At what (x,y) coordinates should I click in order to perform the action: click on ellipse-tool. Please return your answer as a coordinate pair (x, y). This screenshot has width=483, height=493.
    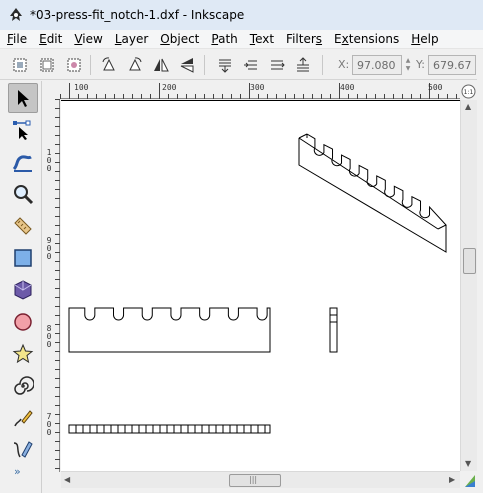
    Looking at the image, I should click on (23, 322).